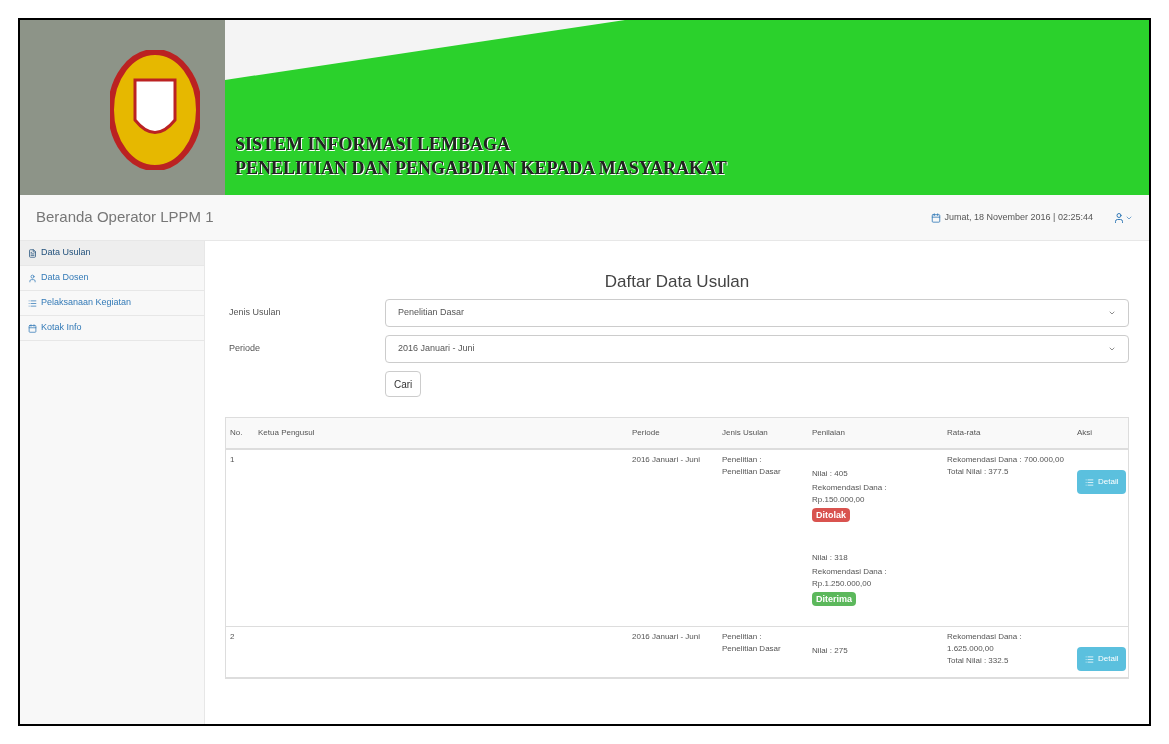 This screenshot has width=1169, height=744. I want to click on column-header: Periode, so click(646, 433).